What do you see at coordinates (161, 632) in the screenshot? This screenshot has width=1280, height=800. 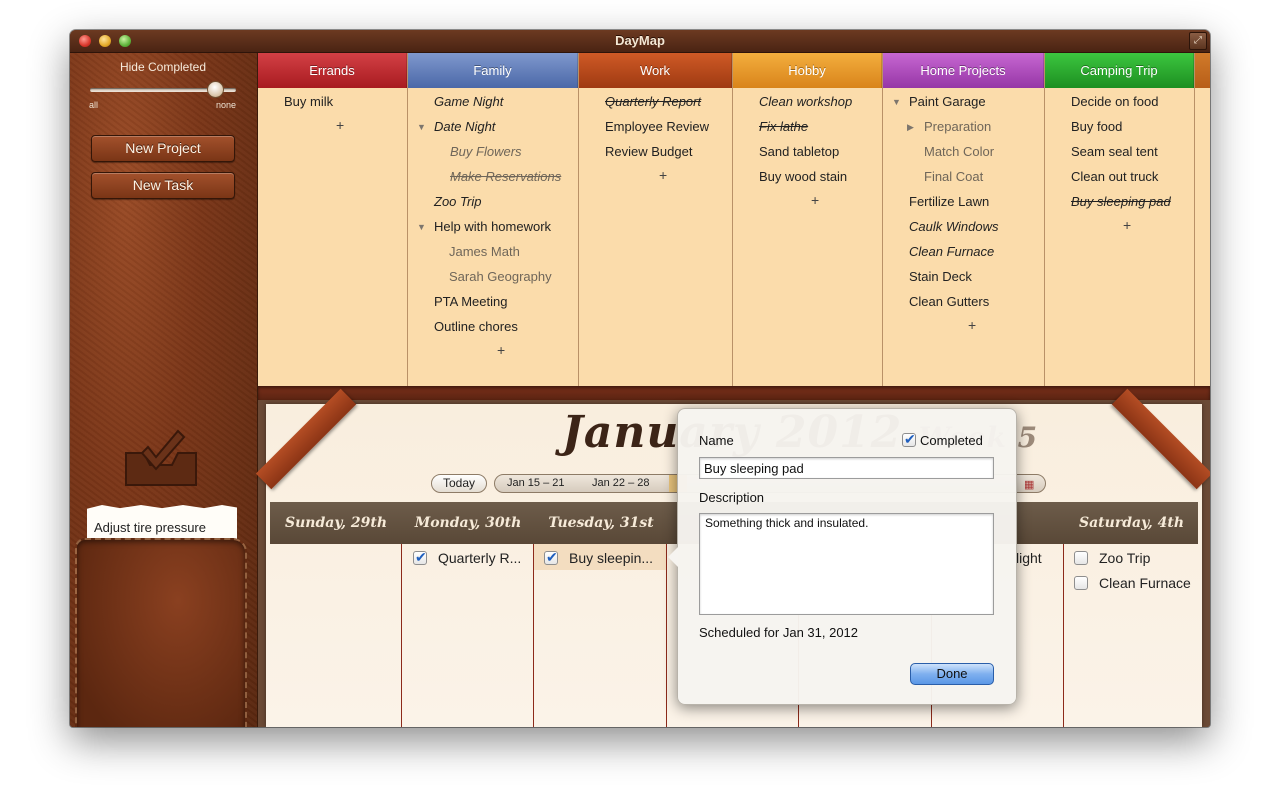 I see `leather-pocket` at bounding box center [161, 632].